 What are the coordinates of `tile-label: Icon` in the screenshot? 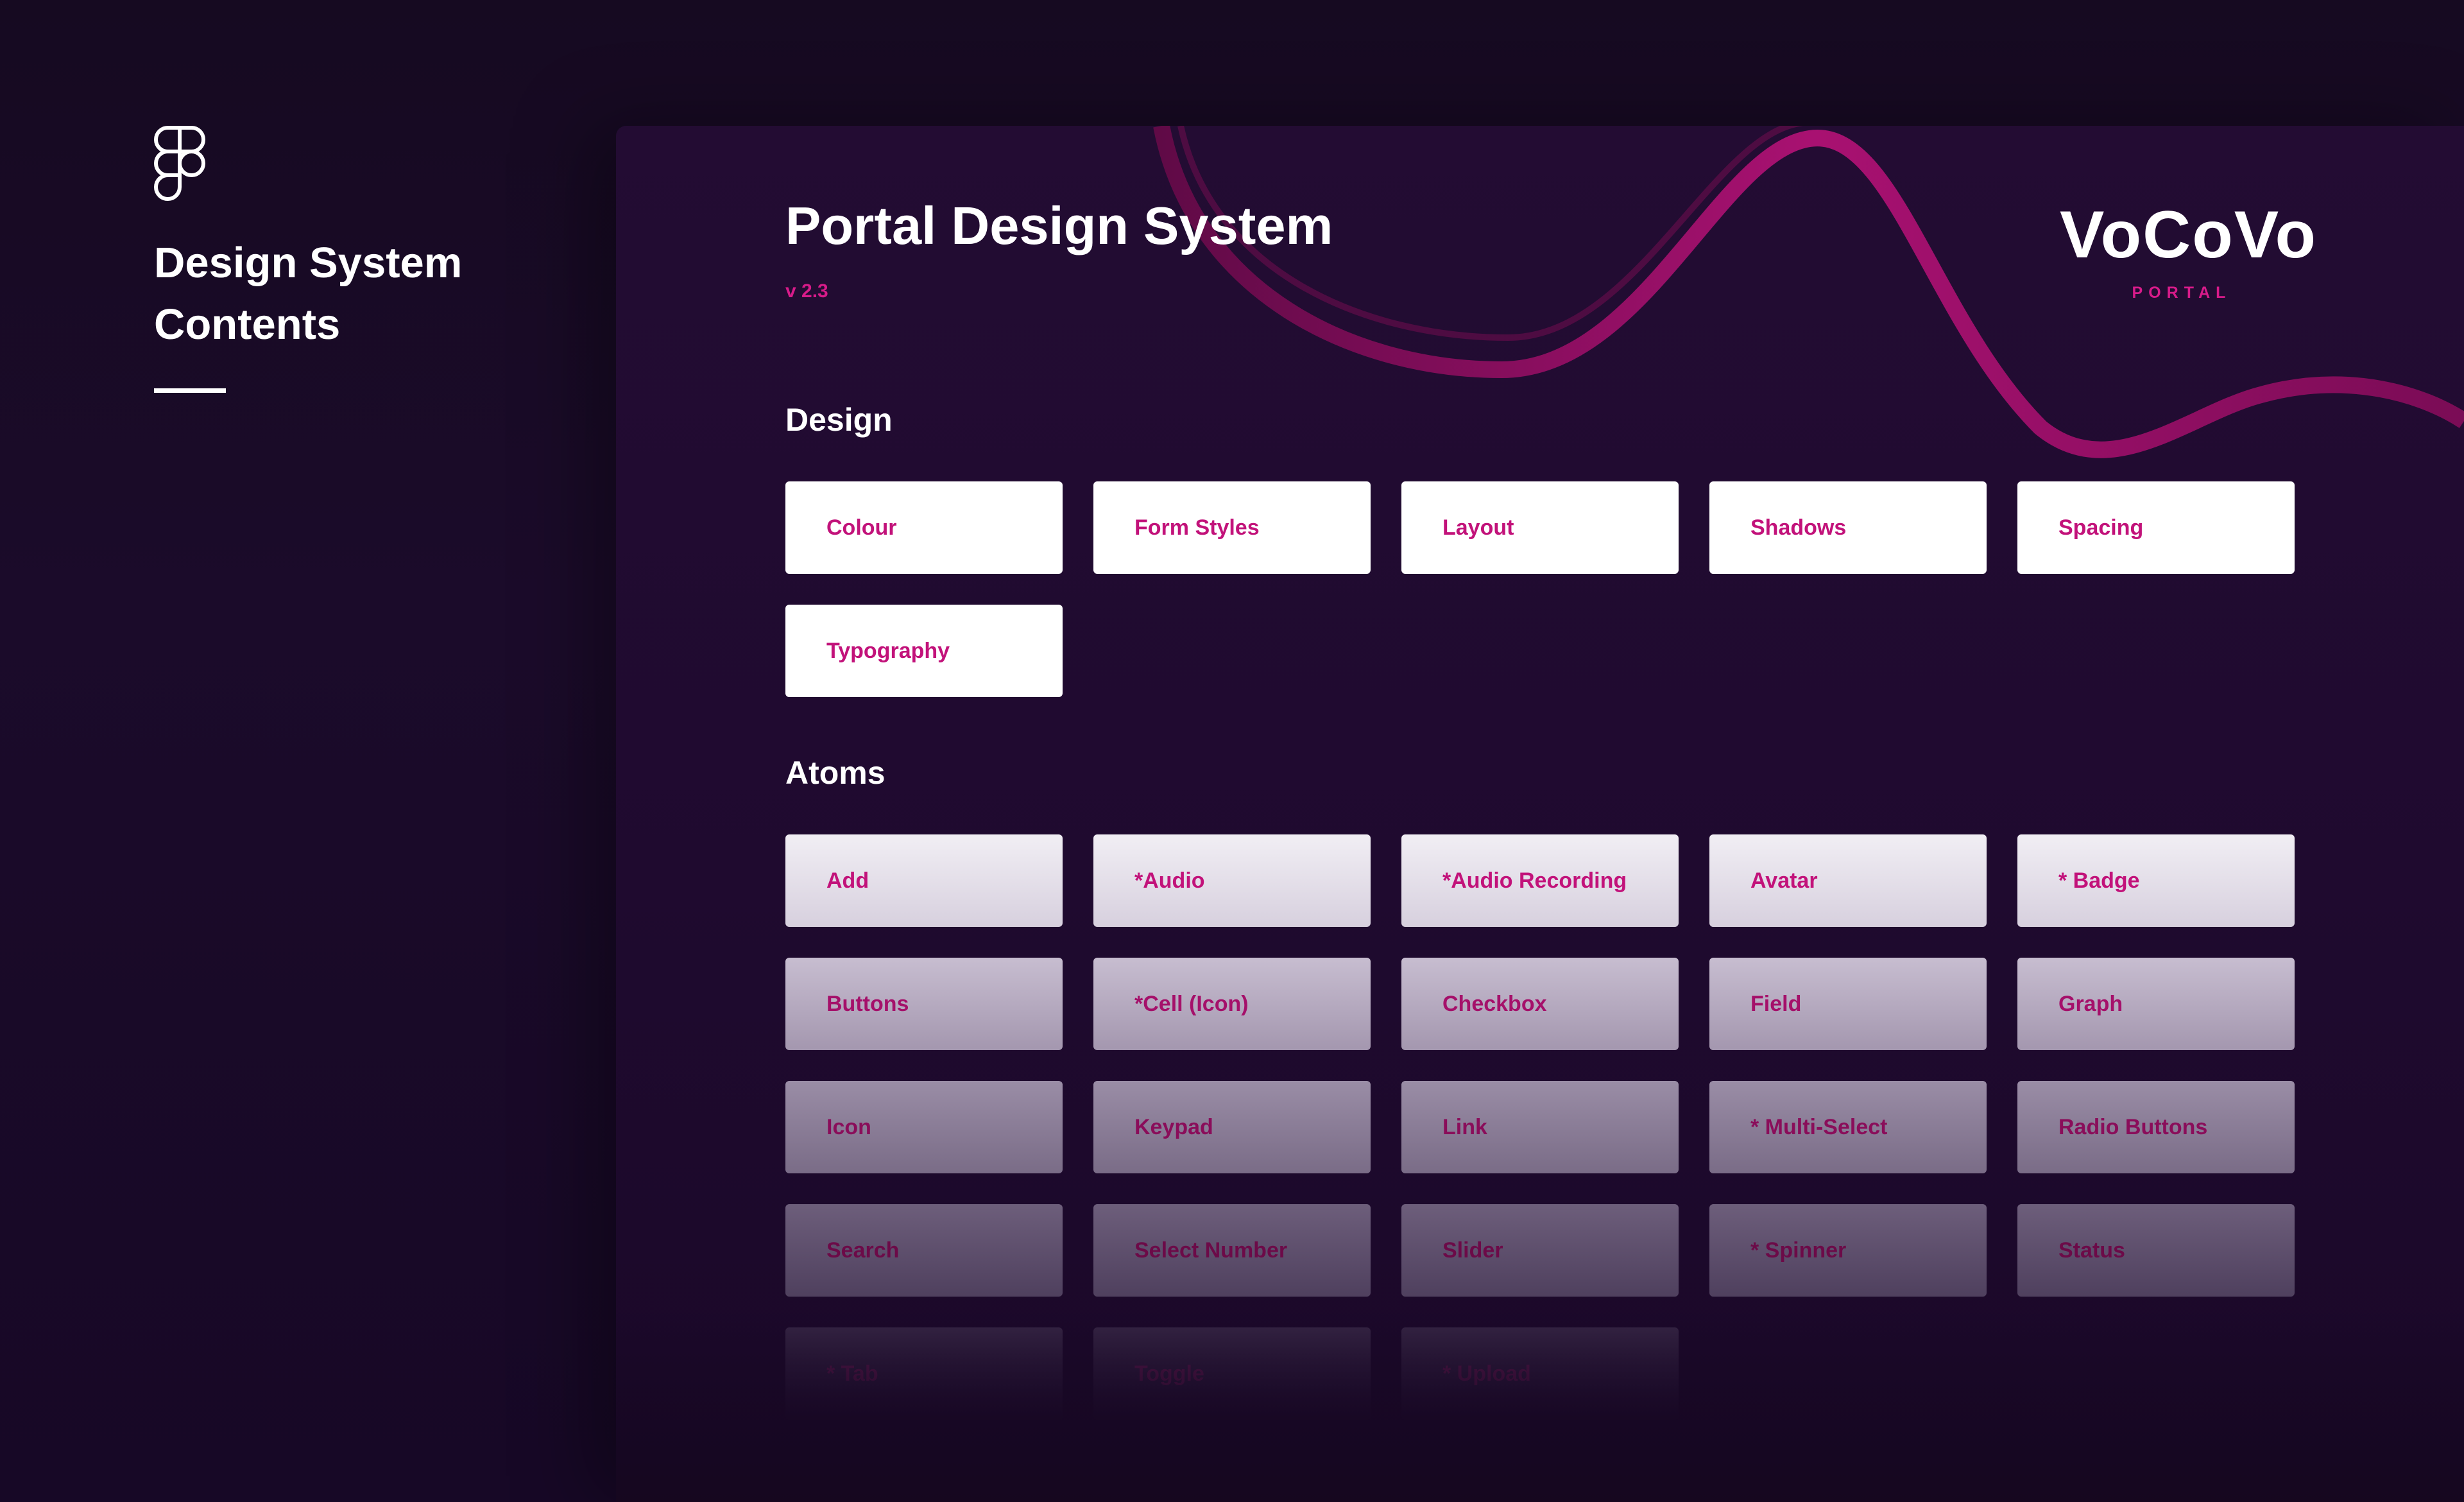 It's located at (849, 1126).